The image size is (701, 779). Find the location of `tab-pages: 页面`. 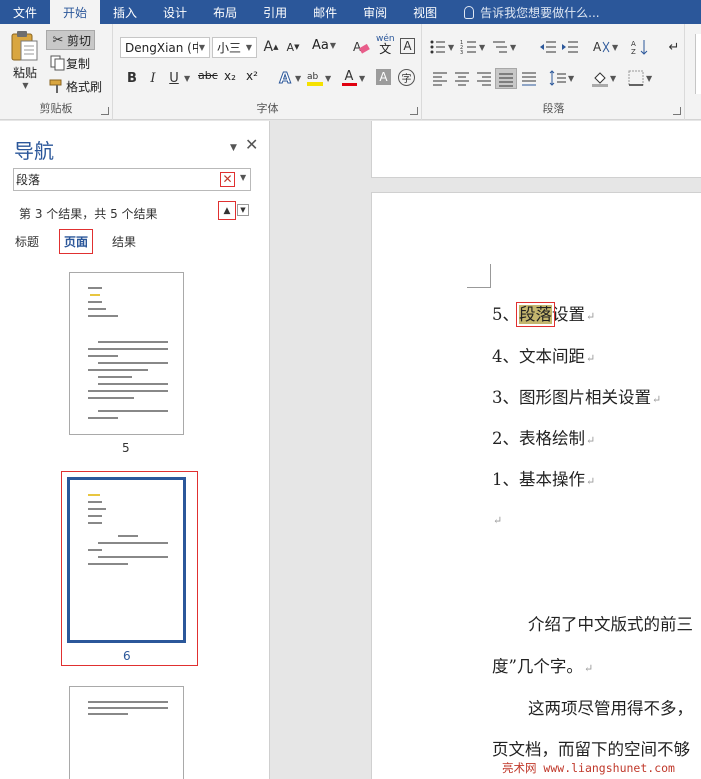

tab-pages: 页面 is located at coordinates (76, 241).